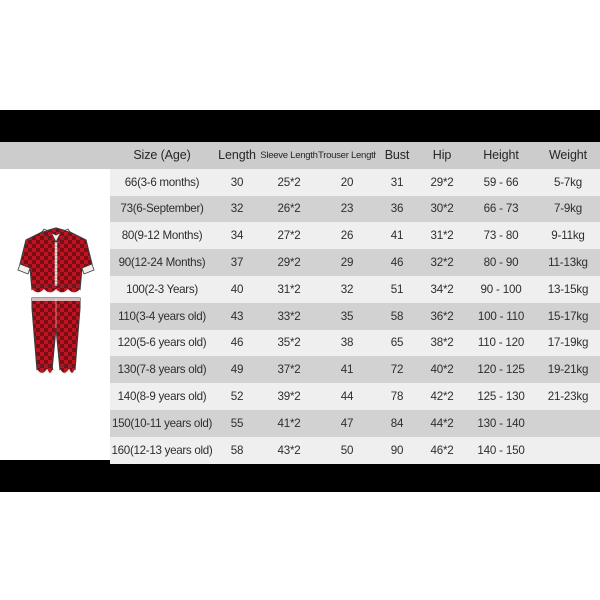  What do you see at coordinates (397, 155) in the screenshot?
I see `column-header-bust: Bust` at bounding box center [397, 155].